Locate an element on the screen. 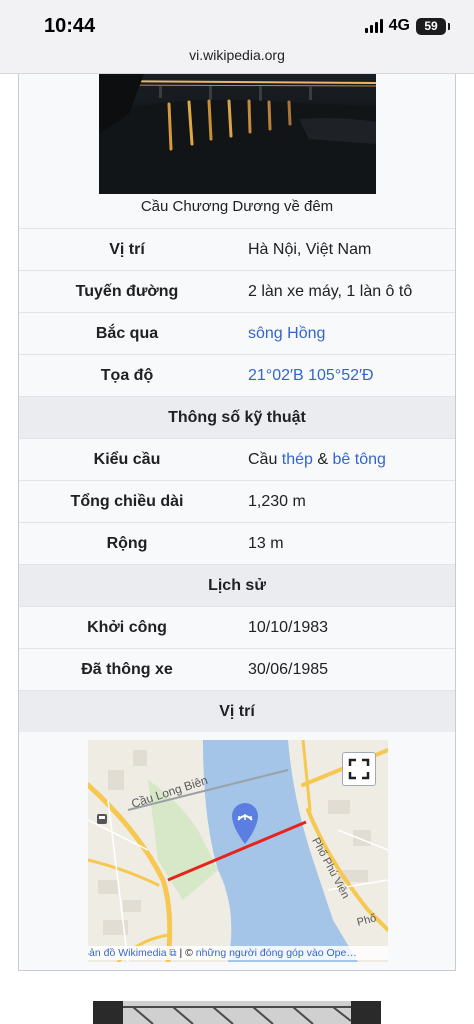  next-article-image is located at coordinates (237, 1012).